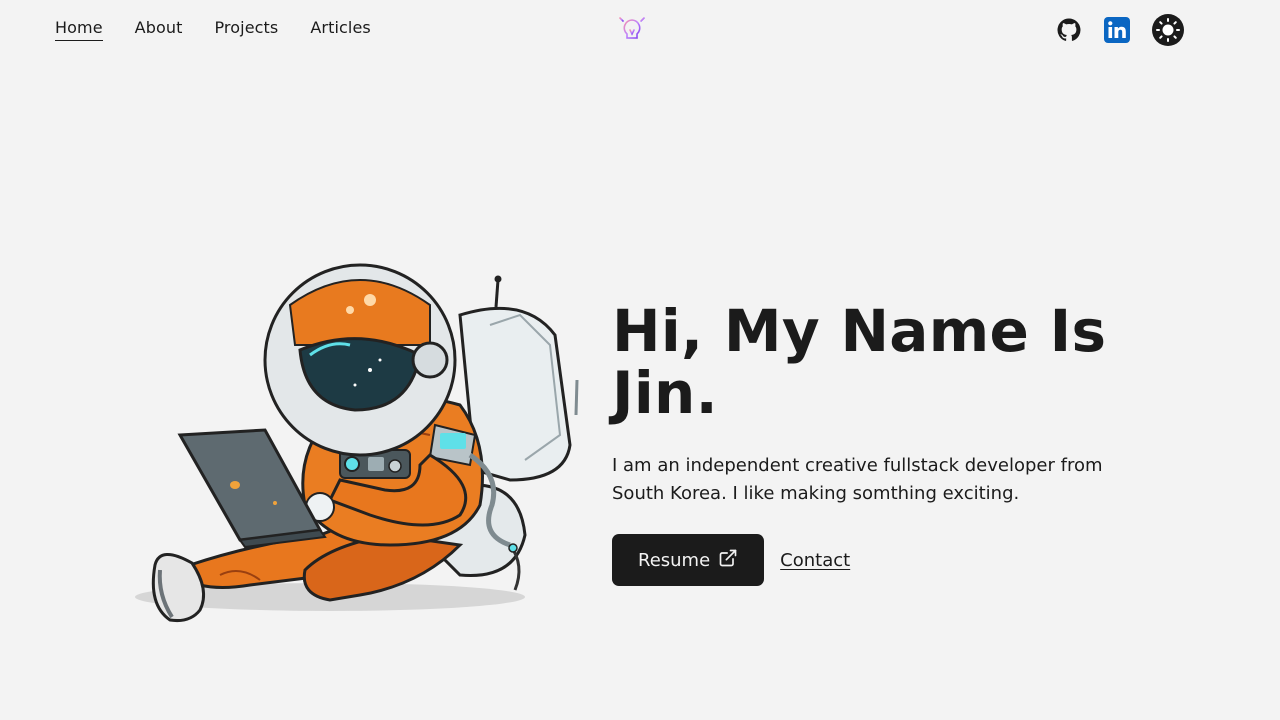 The image size is (1280, 720). What do you see at coordinates (159, 29) in the screenshot?
I see `nav-link-about: About` at bounding box center [159, 29].